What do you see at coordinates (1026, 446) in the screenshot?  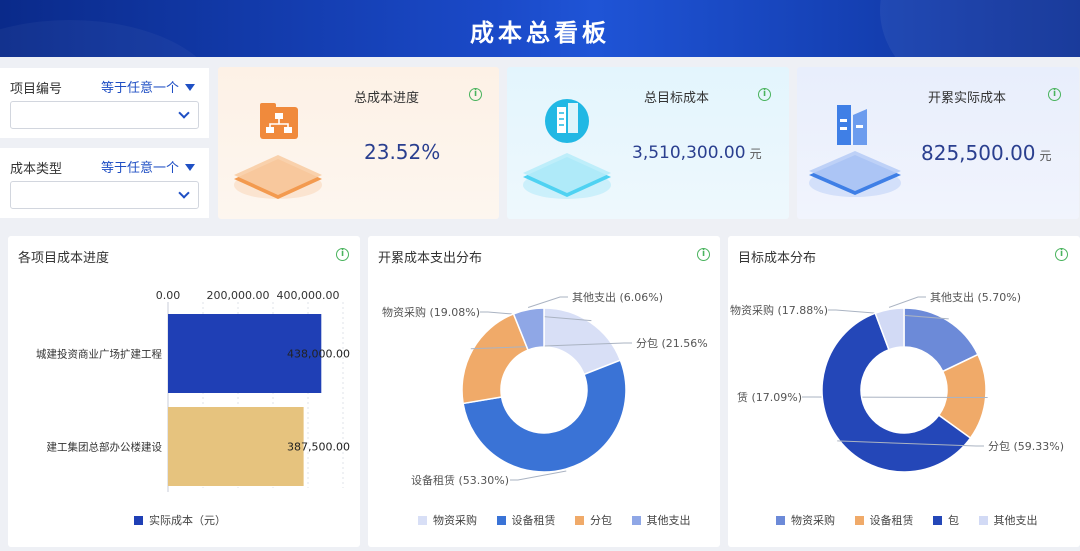 I see `slice-label: 分包 (59.33%)` at bounding box center [1026, 446].